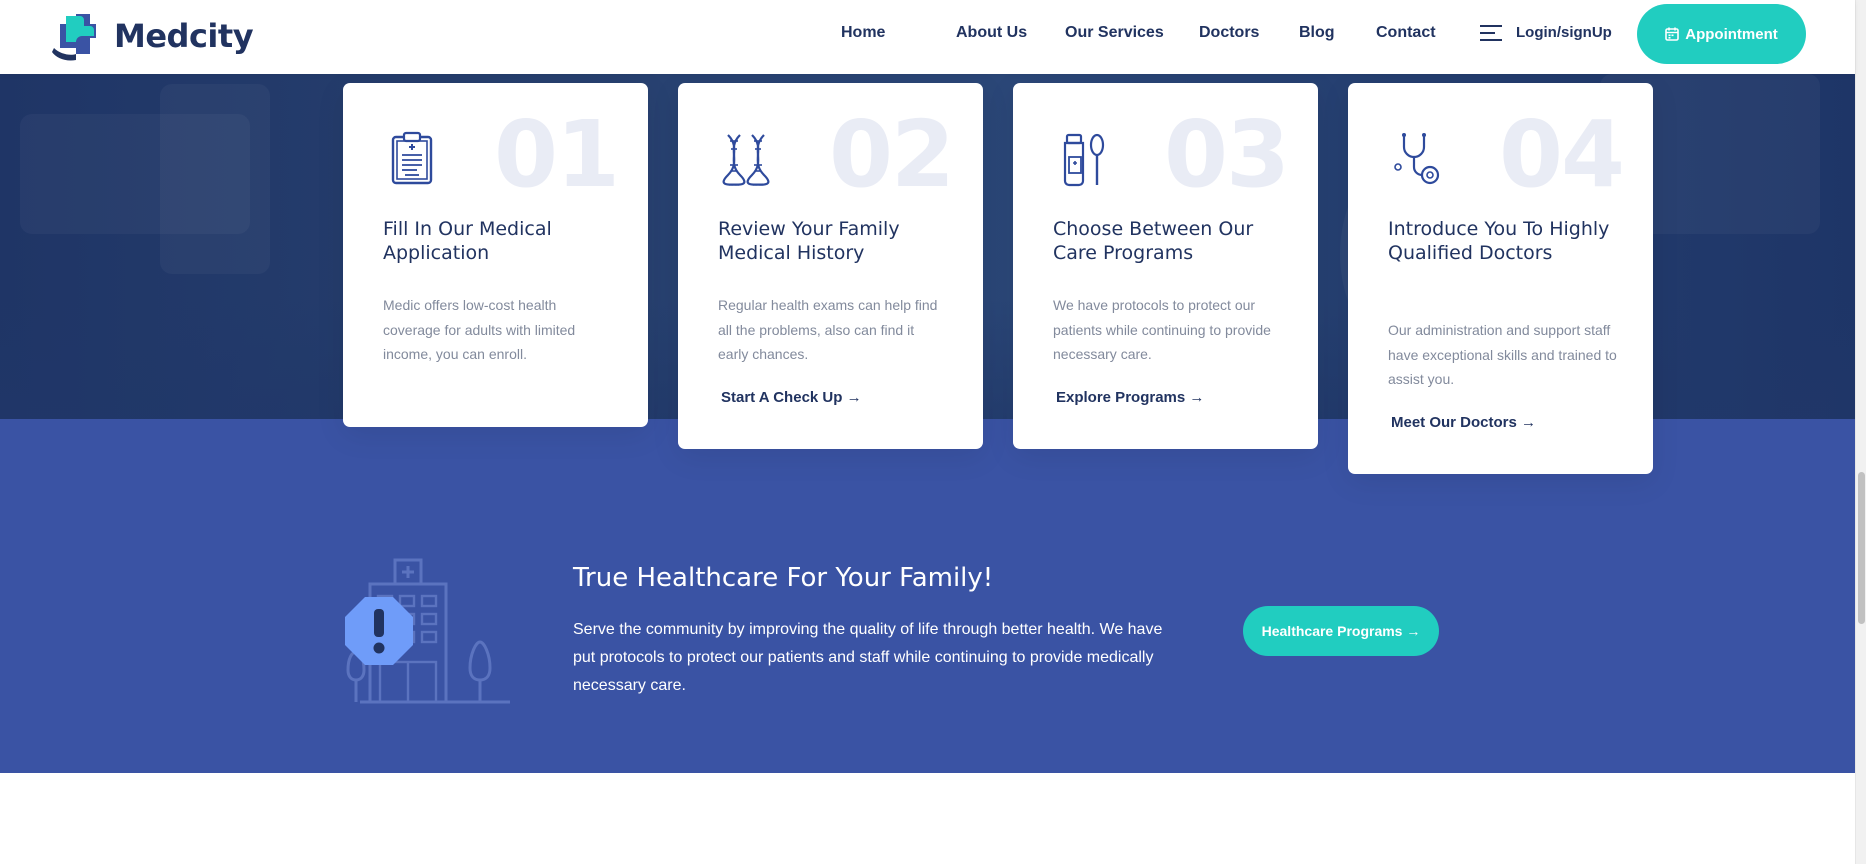  Describe the element at coordinates (1454, 422) in the screenshot. I see `link-label: Meet Our Doctors` at that location.